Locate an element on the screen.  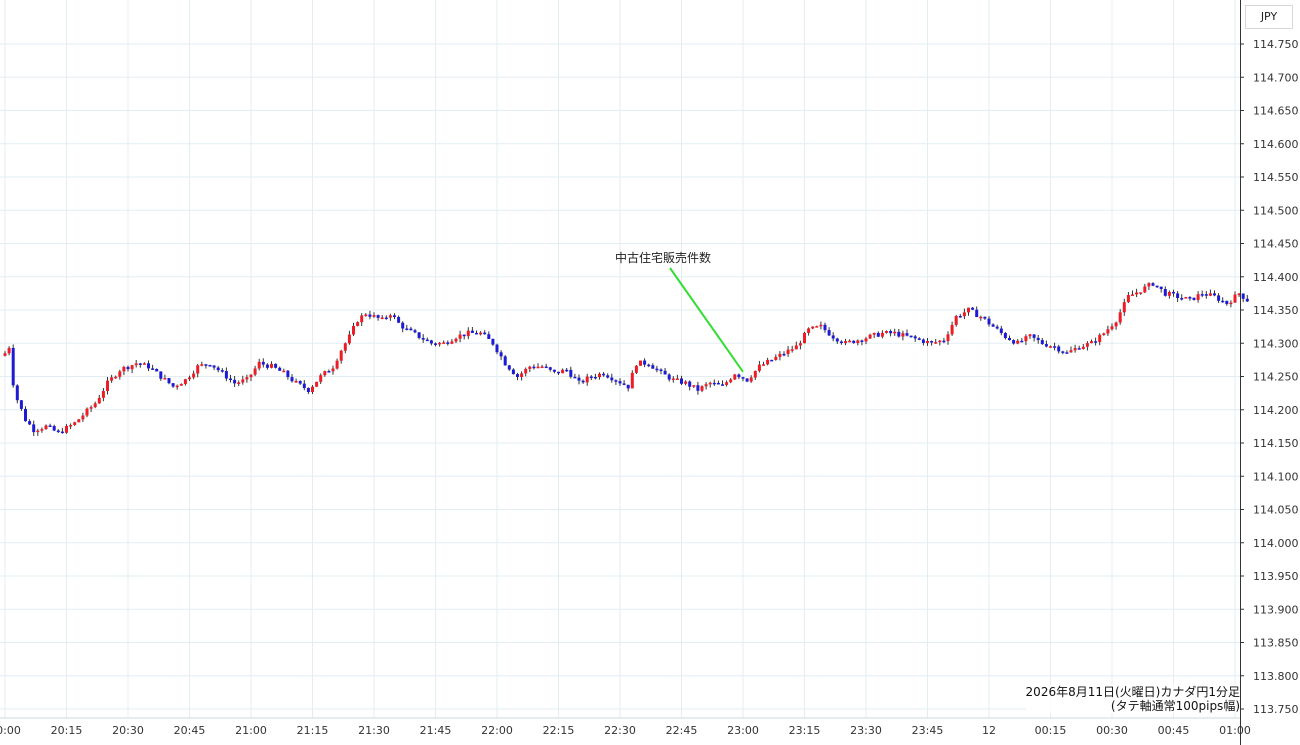
time-tick-label: 00:30 is located at coordinates (1112, 730).